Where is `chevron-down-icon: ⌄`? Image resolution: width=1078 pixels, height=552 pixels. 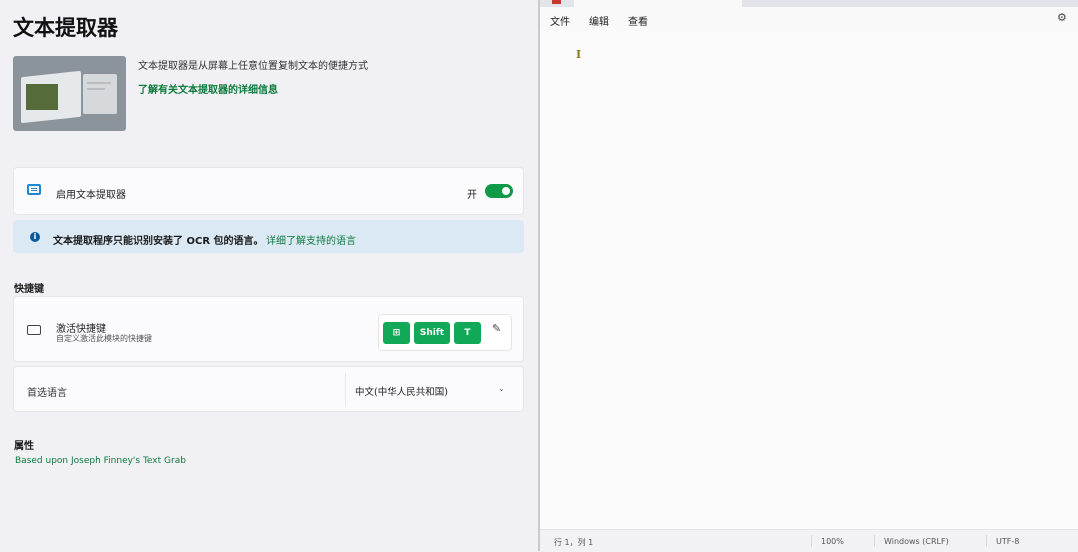 chevron-down-icon: ⌄ is located at coordinates (501, 388).